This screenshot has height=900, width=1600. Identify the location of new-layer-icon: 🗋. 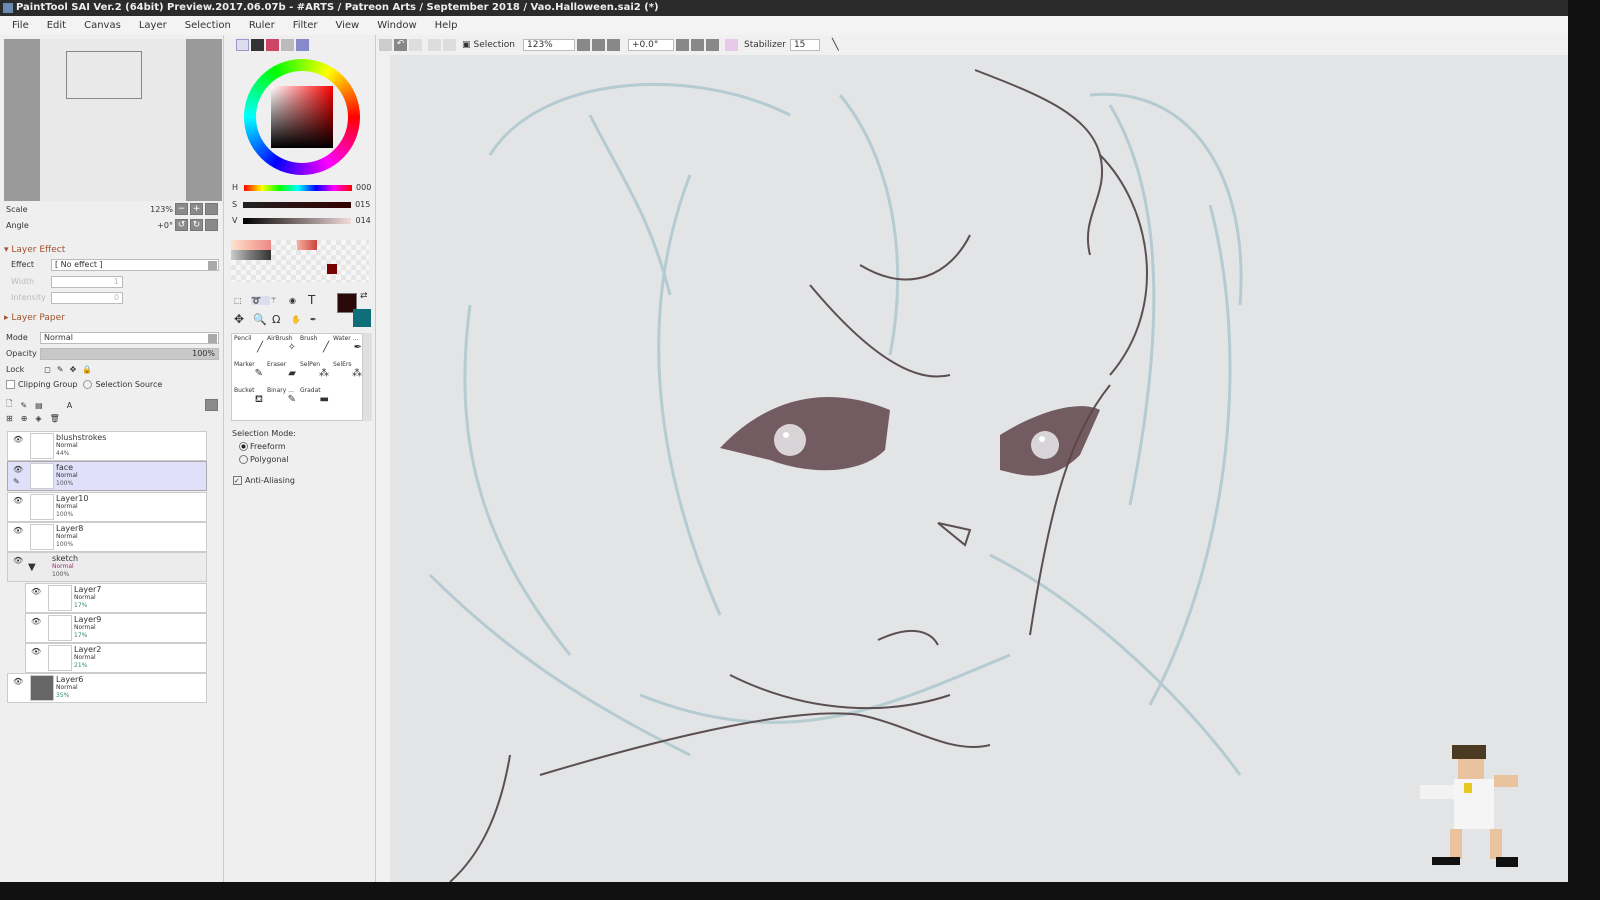
(9, 405).